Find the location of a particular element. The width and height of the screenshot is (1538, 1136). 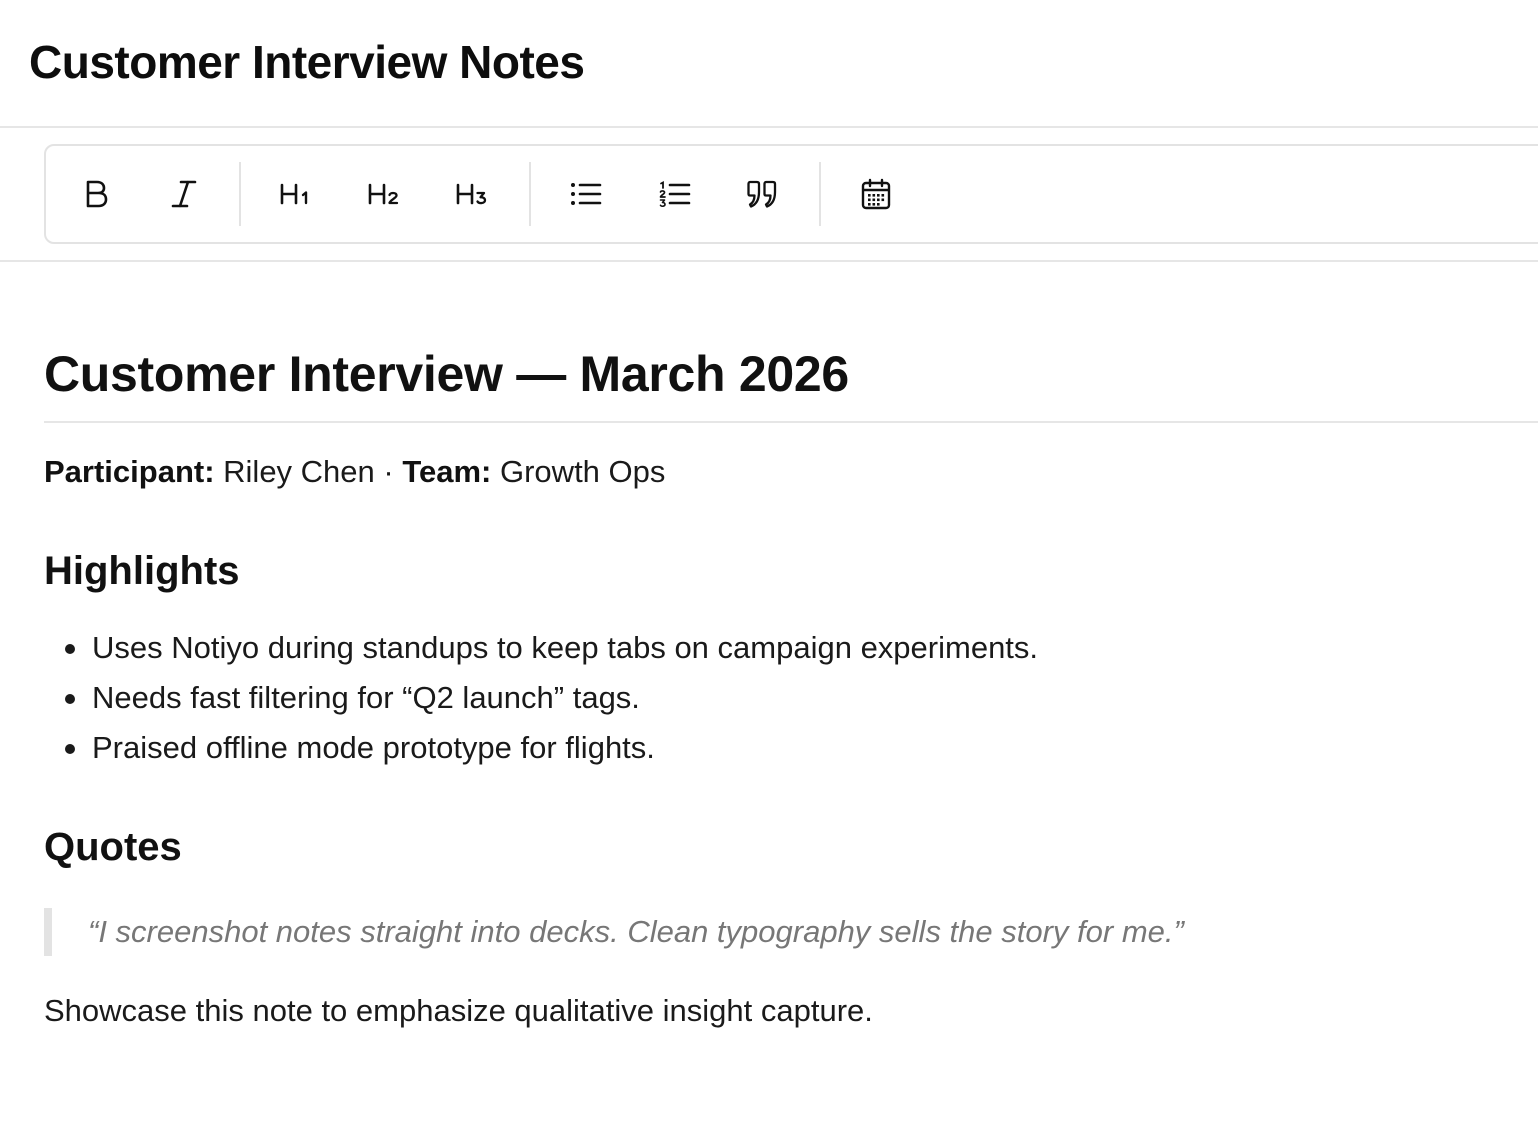

heading-1-button is located at coordinates (296, 194).